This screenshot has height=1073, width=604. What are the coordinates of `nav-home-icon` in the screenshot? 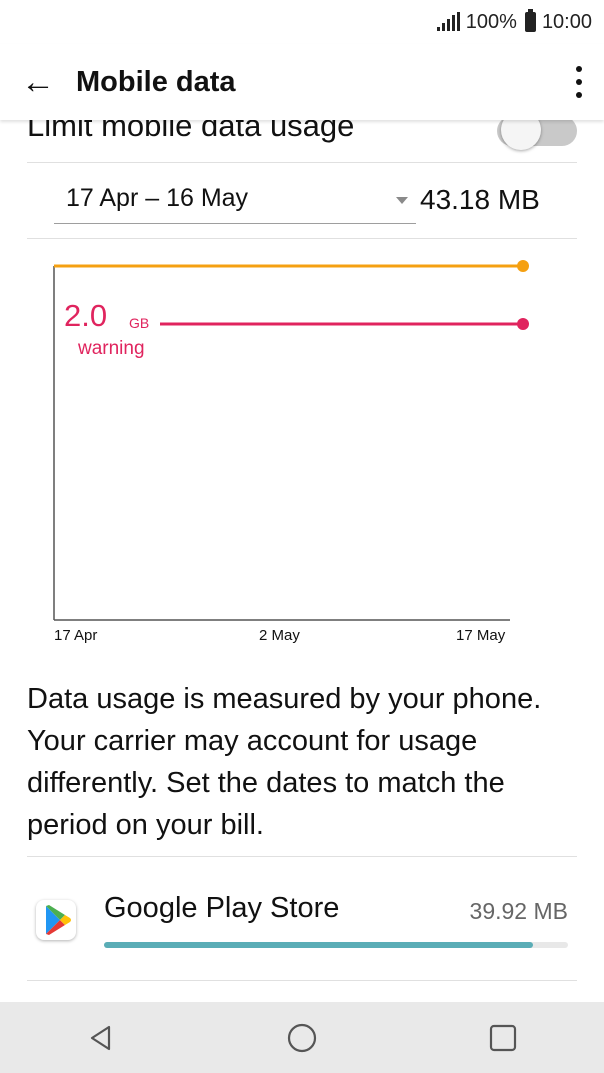 It's located at (302, 1037).